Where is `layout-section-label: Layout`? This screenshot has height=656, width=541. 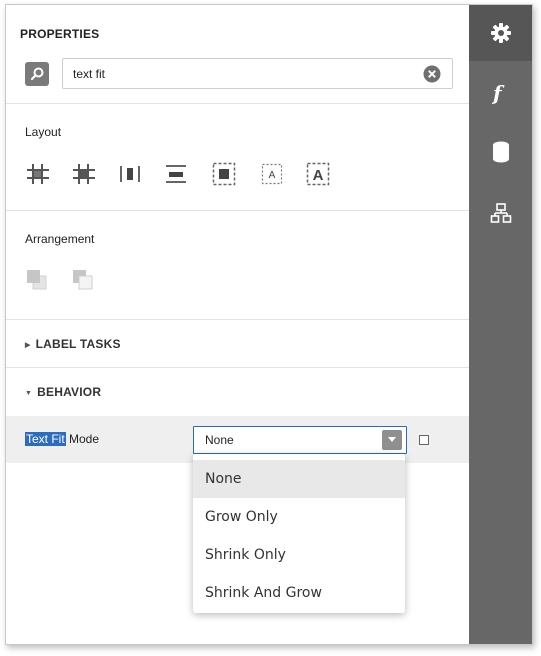
layout-section-label: Layout is located at coordinates (43, 132).